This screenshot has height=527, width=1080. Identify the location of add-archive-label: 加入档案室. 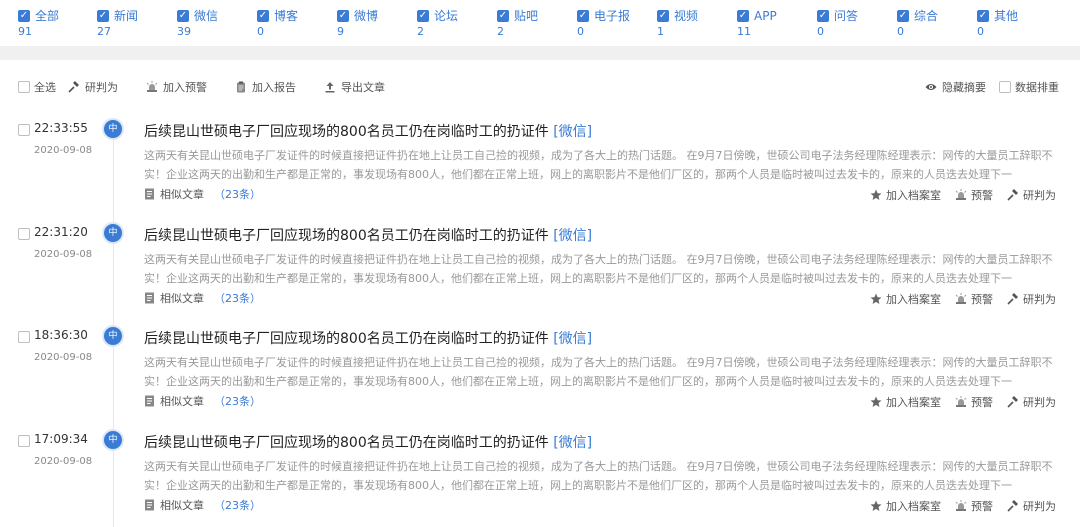
(913, 506).